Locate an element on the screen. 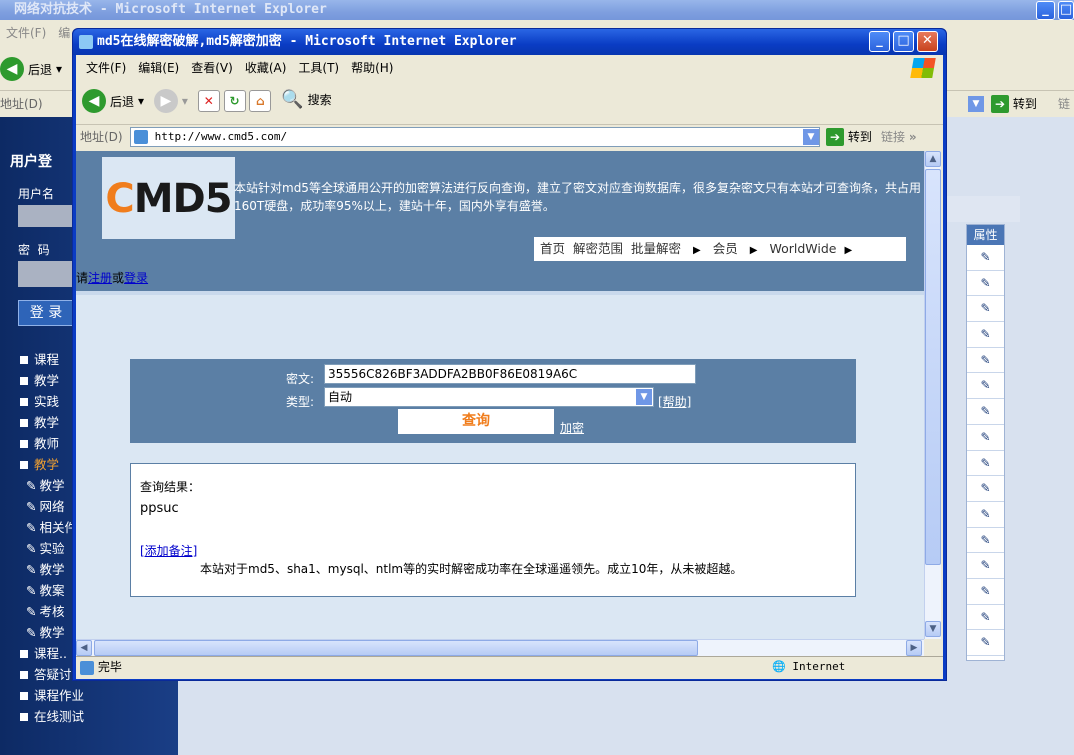 The width and height of the screenshot is (1074, 755). scroll-thumb is located at coordinates (933, 367).